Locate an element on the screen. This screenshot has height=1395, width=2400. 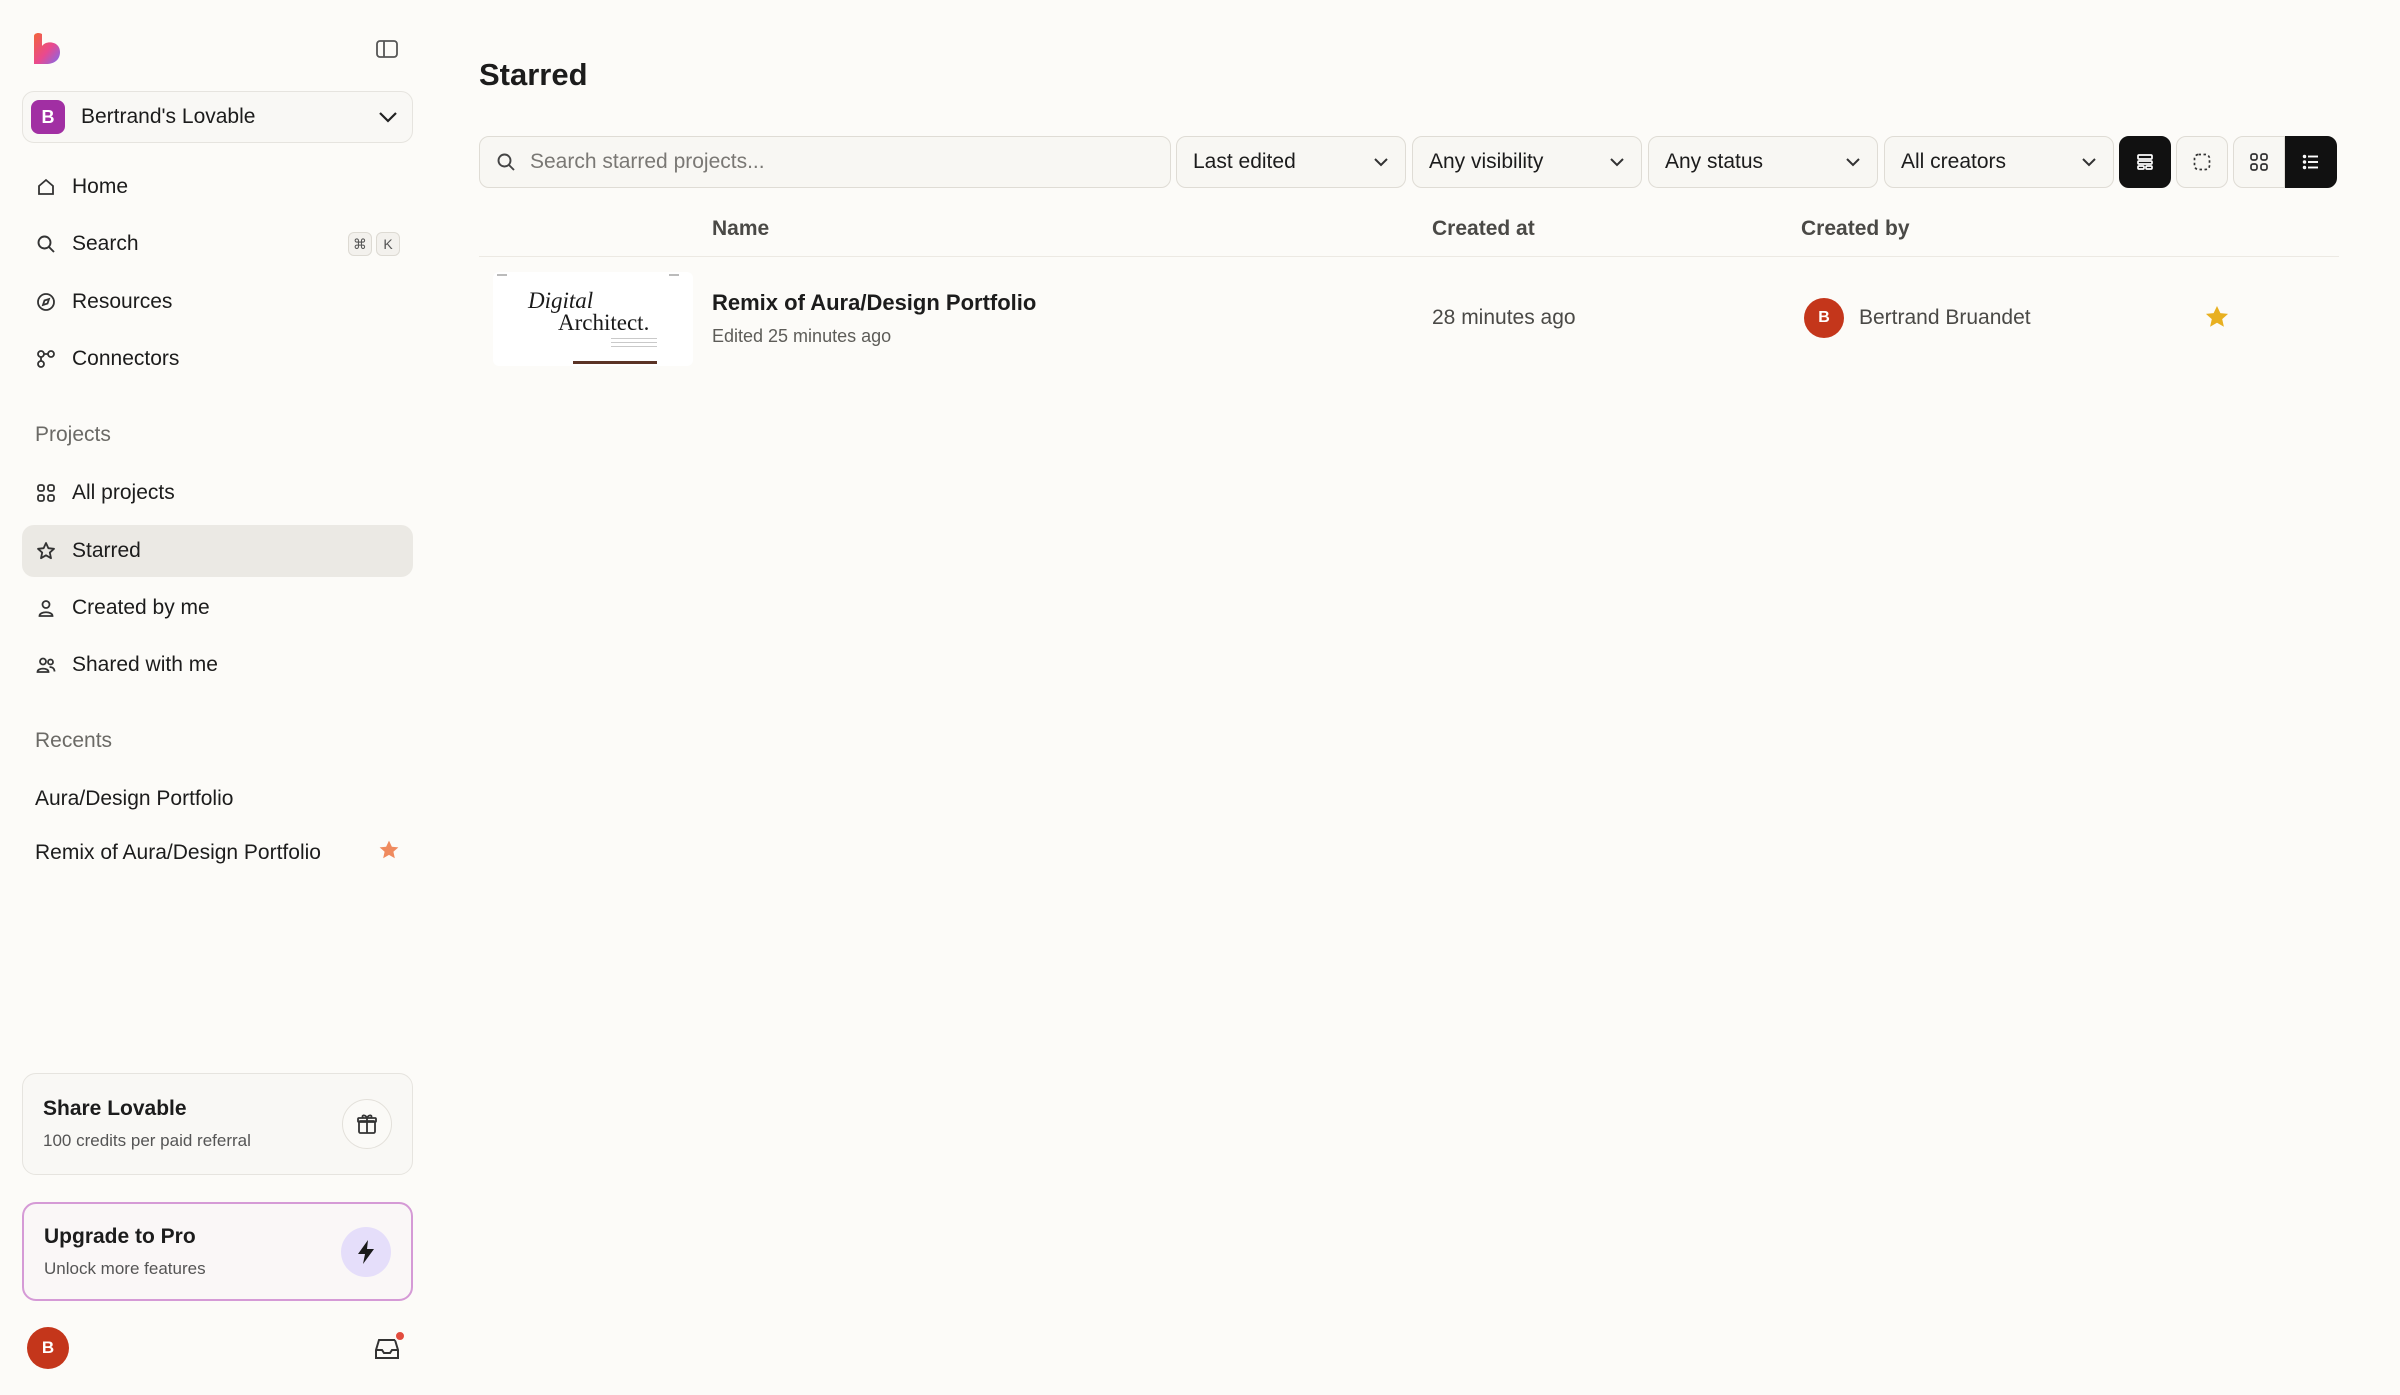
search-starred-box is located at coordinates (825, 162).